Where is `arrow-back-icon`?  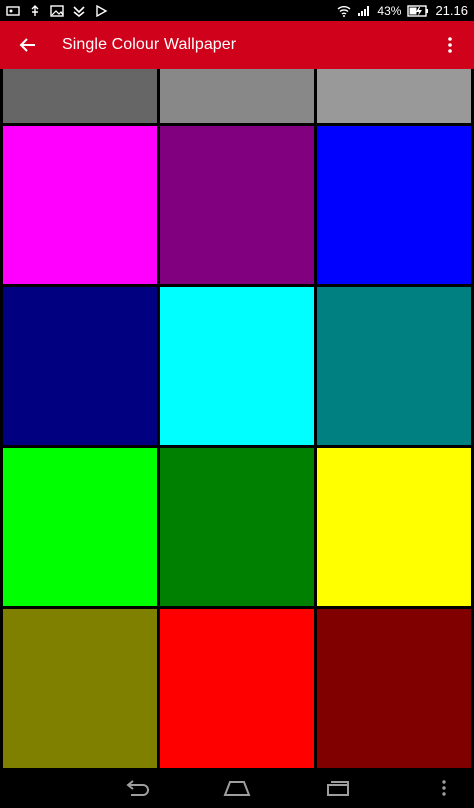
arrow-back-icon is located at coordinates (27, 45).